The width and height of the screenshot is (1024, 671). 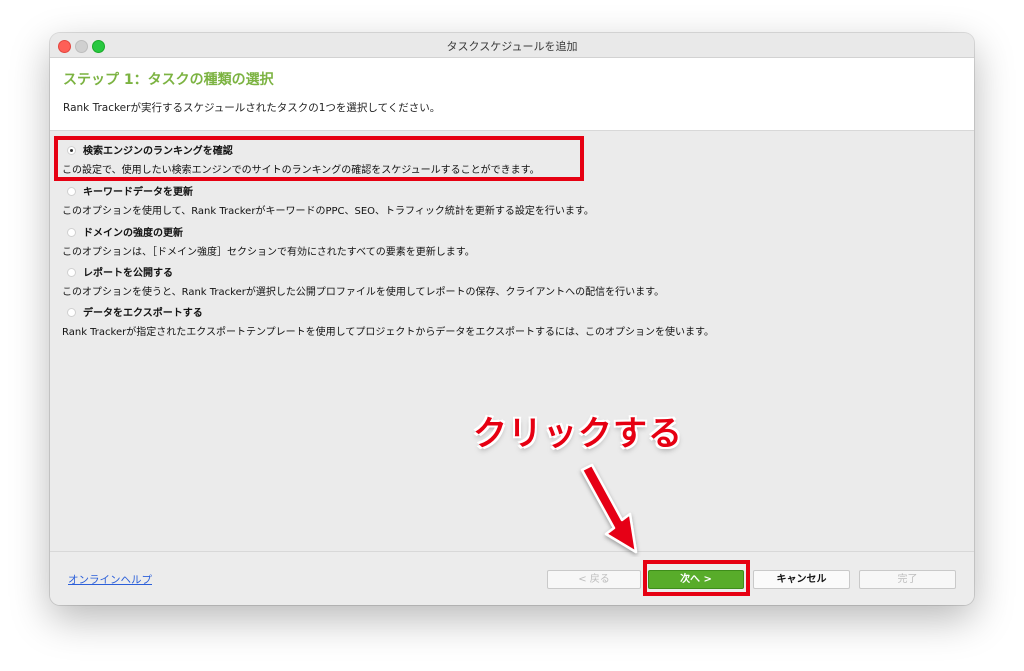 I want to click on title-bar: タスクスケジュールを追加, so click(x=512, y=45).